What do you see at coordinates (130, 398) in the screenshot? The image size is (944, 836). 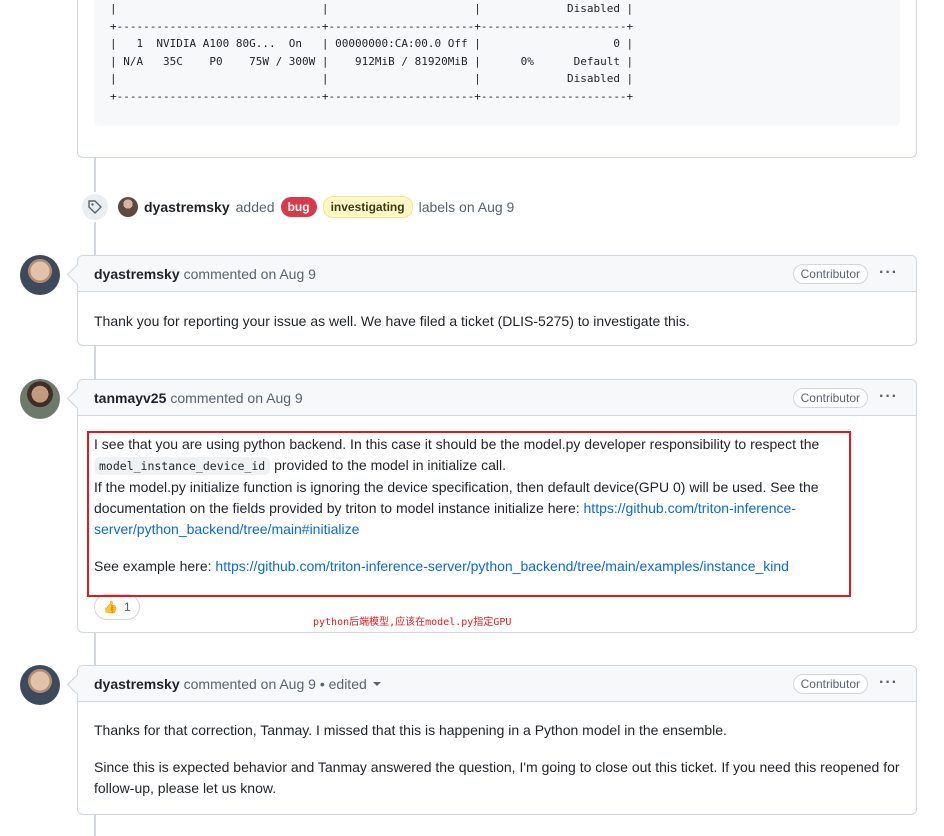 I see `comment-author-link: tanmayv25` at bounding box center [130, 398].